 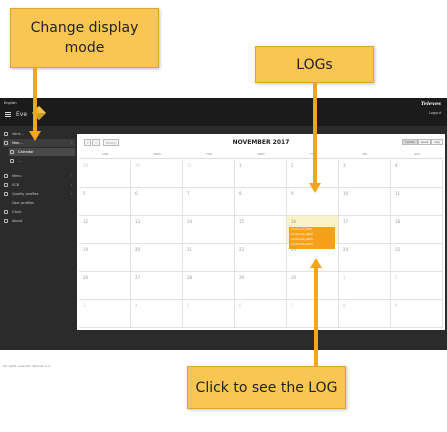 What do you see at coordinates (105, 155) in the screenshot?
I see `weekday-header: SUN` at bounding box center [105, 155].